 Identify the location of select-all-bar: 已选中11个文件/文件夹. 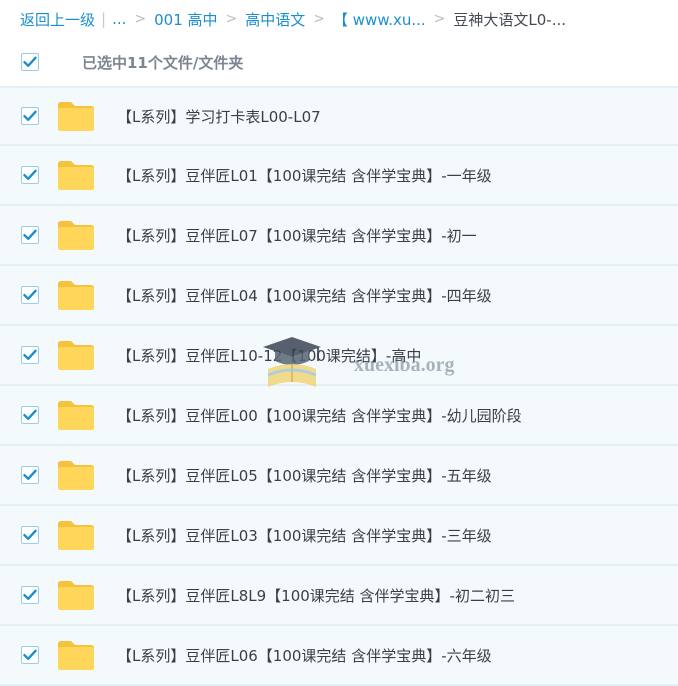
(339, 62).